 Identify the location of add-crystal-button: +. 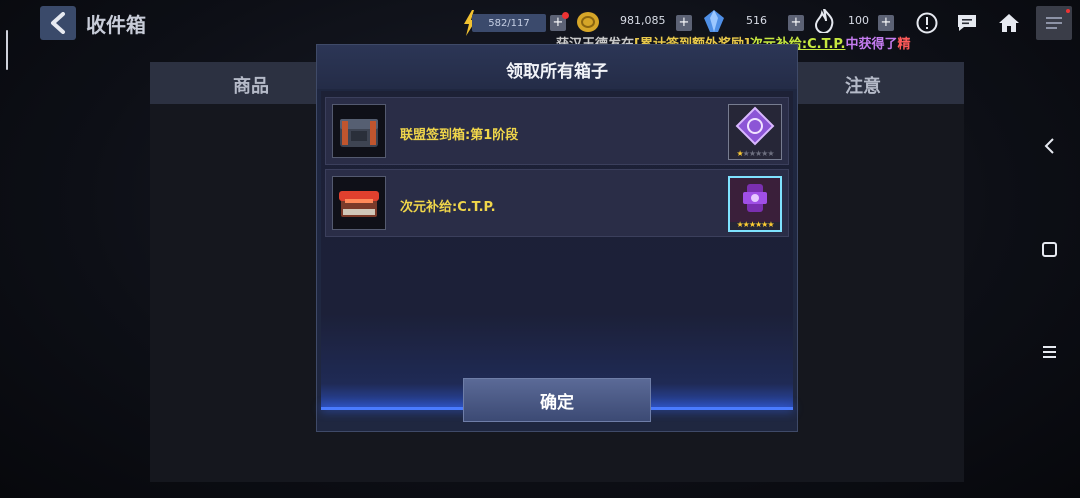
(796, 23).